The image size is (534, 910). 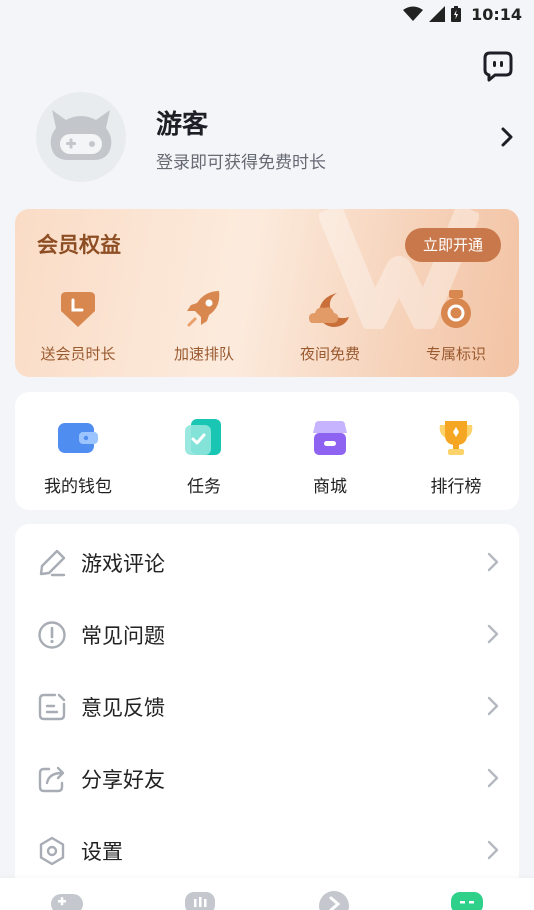 What do you see at coordinates (123, 780) in the screenshot?
I see `menu-item-label: 分享好友` at bounding box center [123, 780].